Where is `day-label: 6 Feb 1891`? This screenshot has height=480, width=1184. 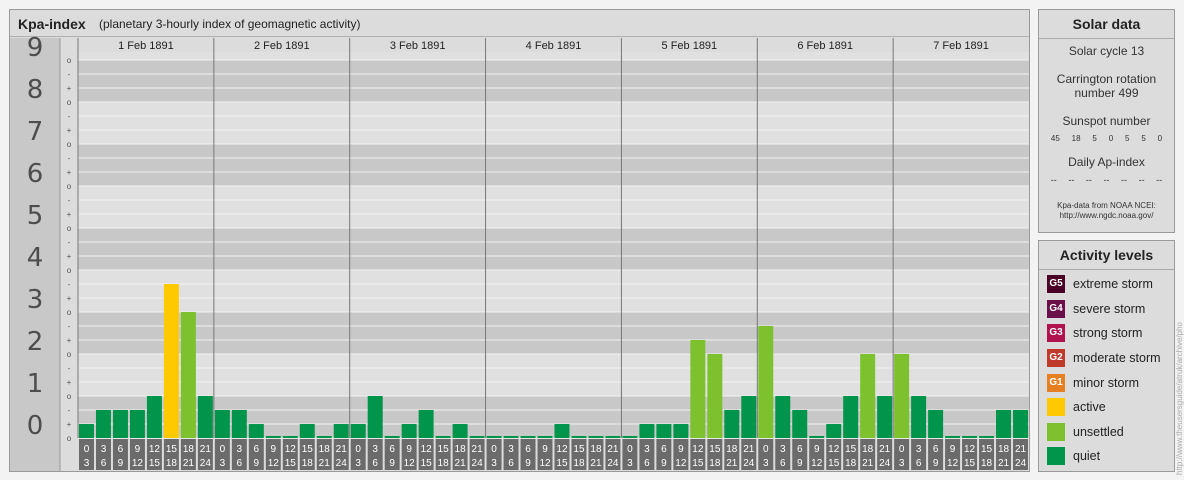 day-label: 6 Feb 1891 is located at coordinates (825, 46).